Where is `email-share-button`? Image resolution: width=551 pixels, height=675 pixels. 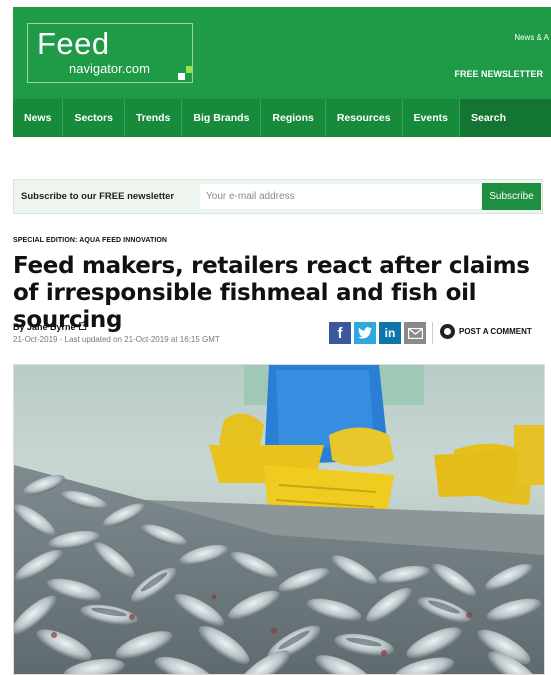
email-share-button is located at coordinates (415, 333).